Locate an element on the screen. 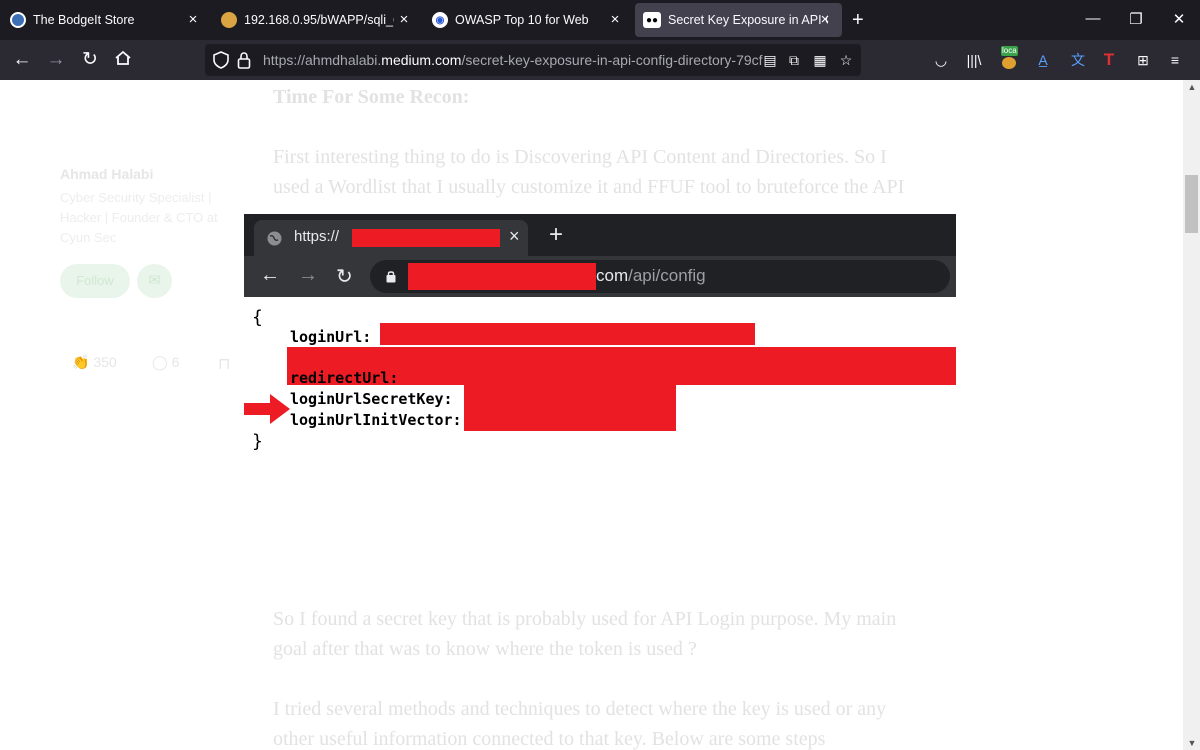 The height and width of the screenshot is (750, 1200). close-brace: } is located at coordinates (257, 441).